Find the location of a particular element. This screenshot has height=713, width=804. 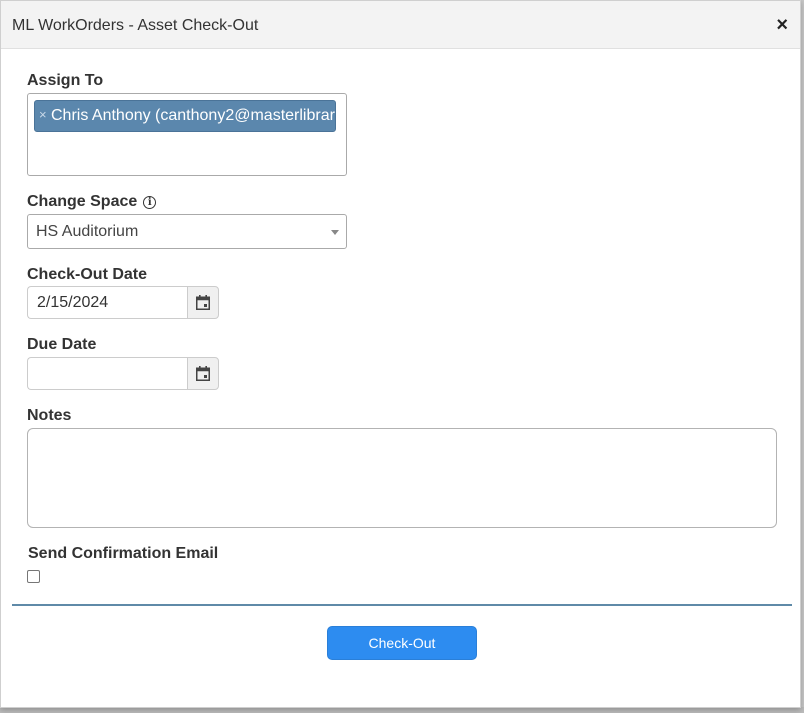

due-date-picker-button is located at coordinates (203, 373).